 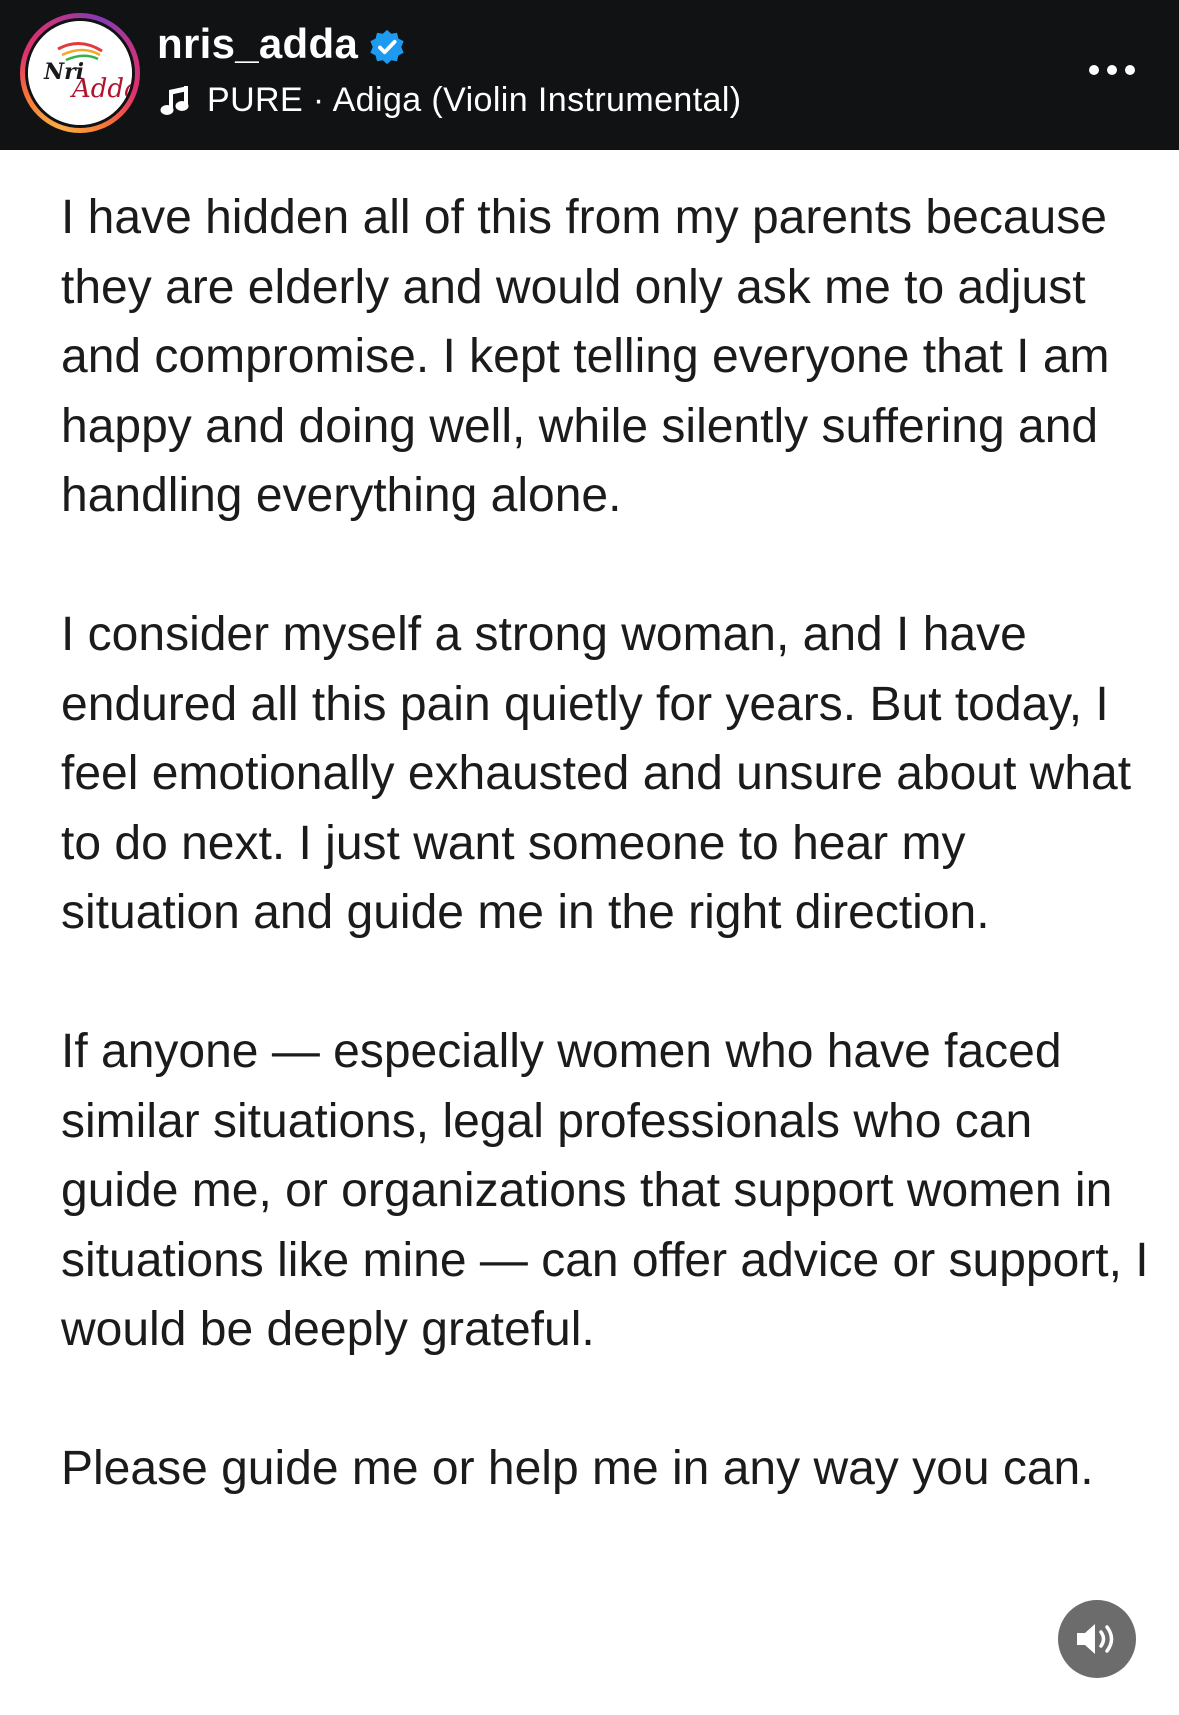 What do you see at coordinates (387, 47) in the screenshot?
I see `verified-badge-icon` at bounding box center [387, 47].